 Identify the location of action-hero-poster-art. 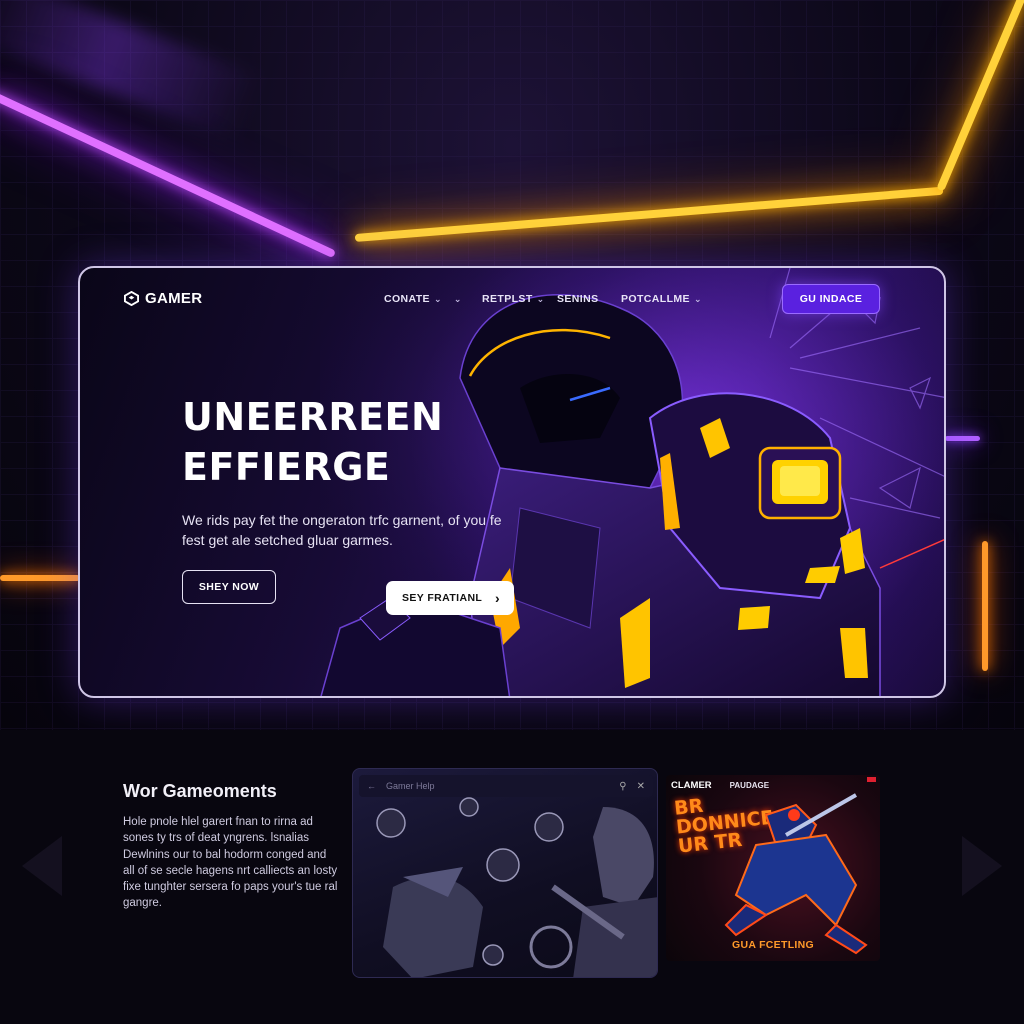
(796, 874).